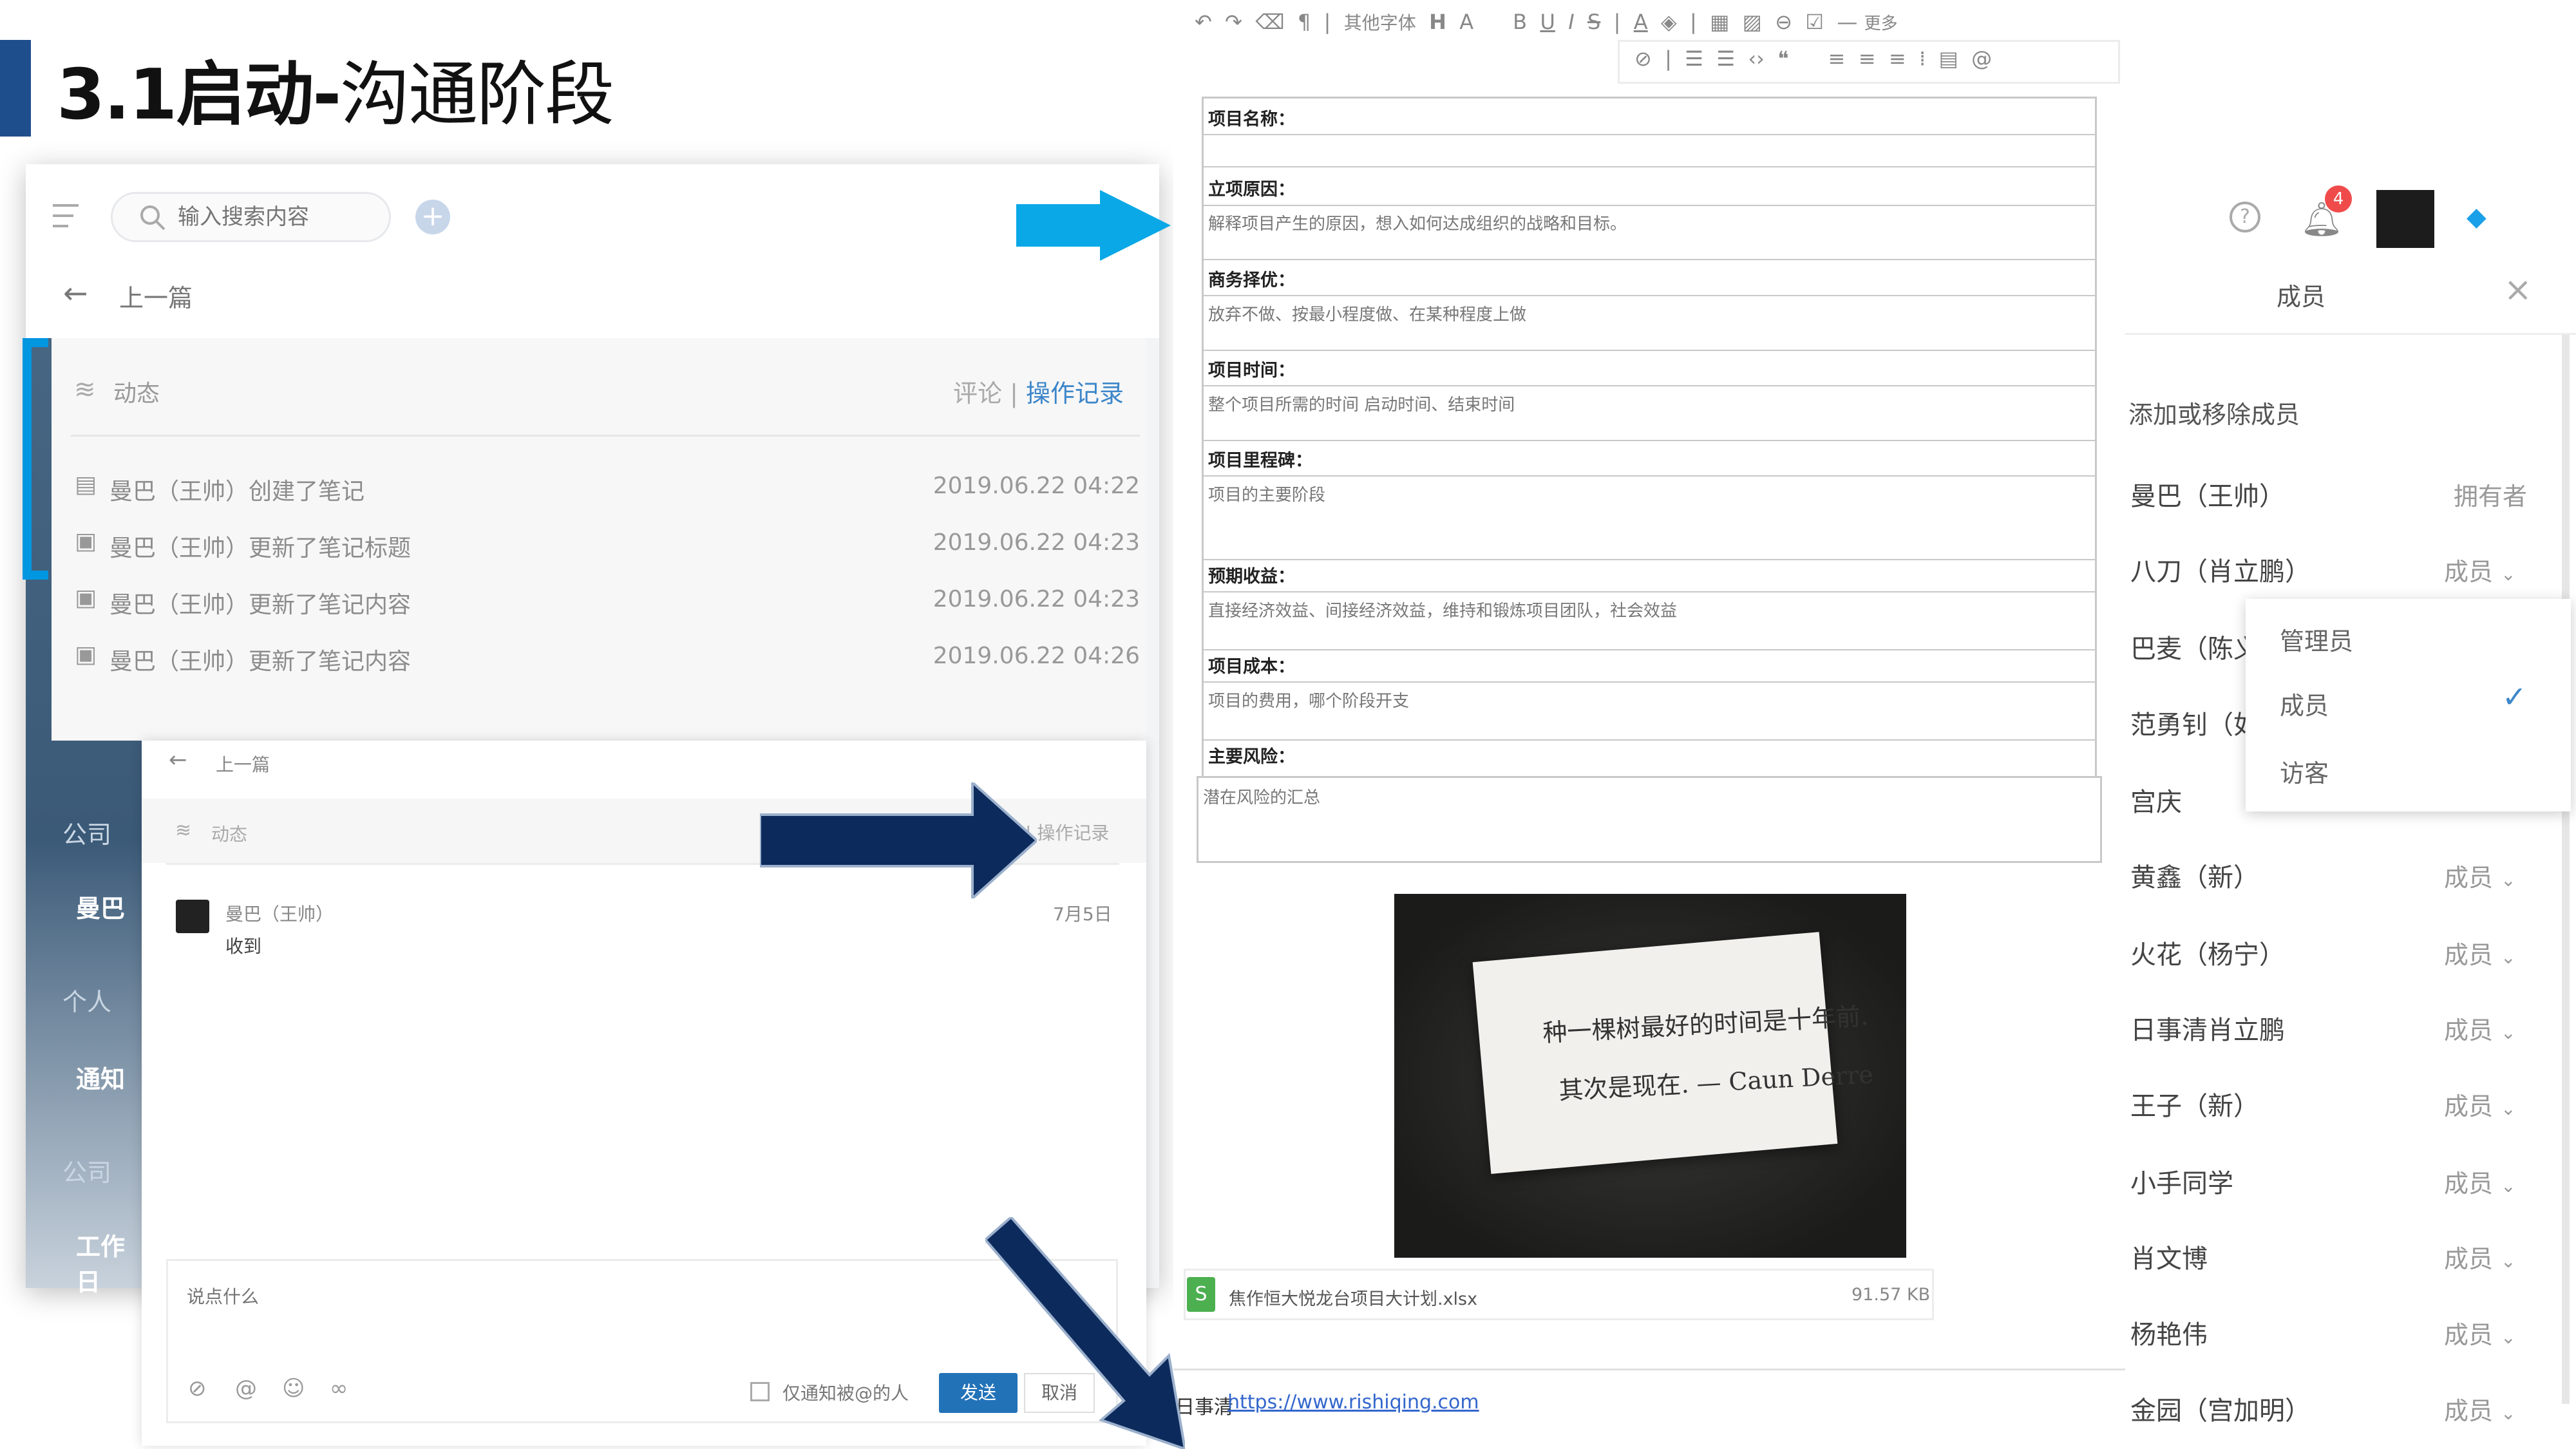 The image size is (2576, 1449). I want to click on arrow-down-right-navy, so click(1085, 1333).